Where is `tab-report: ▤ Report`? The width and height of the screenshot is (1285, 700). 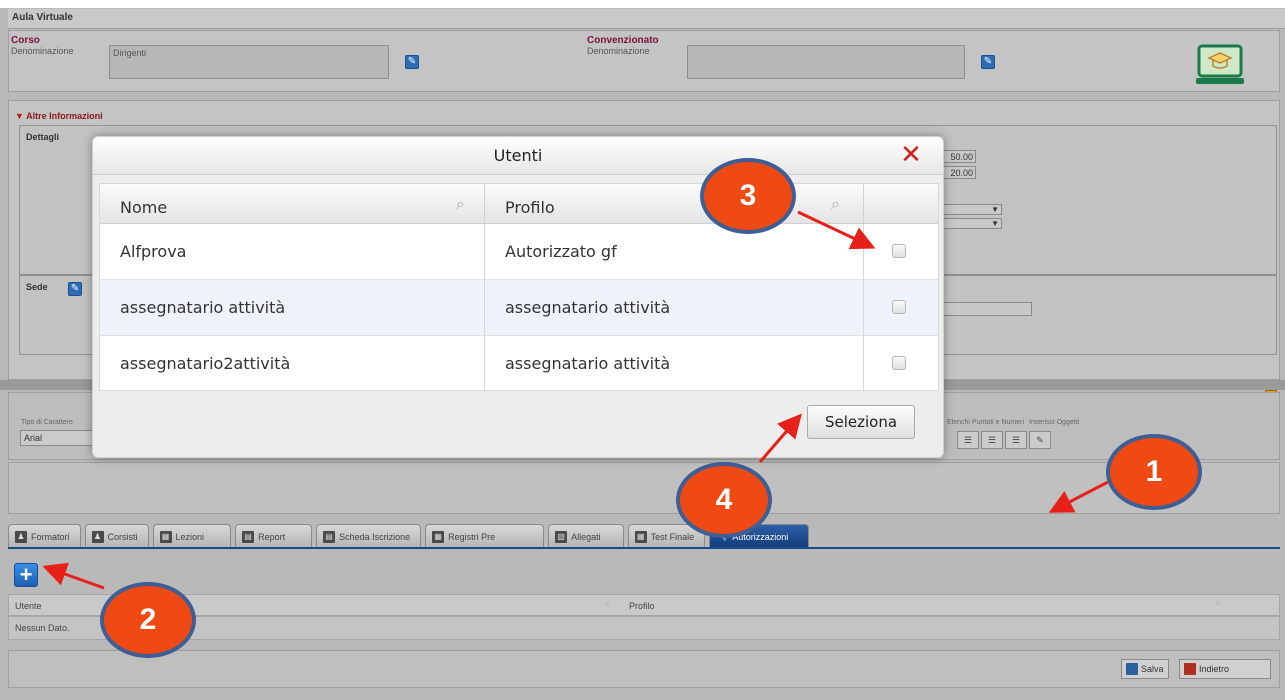
tab-report: ▤ Report is located at coordinates (274, 536).